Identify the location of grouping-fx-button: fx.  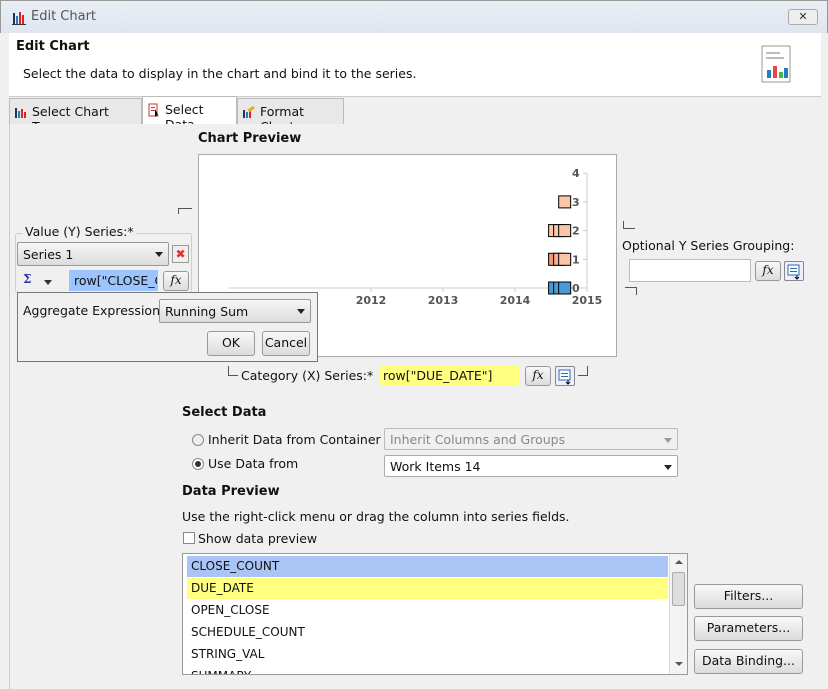
(768, 271).